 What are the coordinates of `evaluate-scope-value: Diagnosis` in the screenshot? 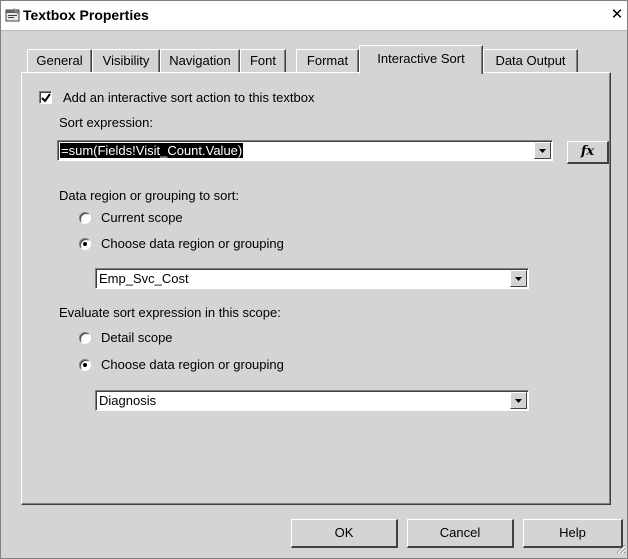 It's located at (128, 400).